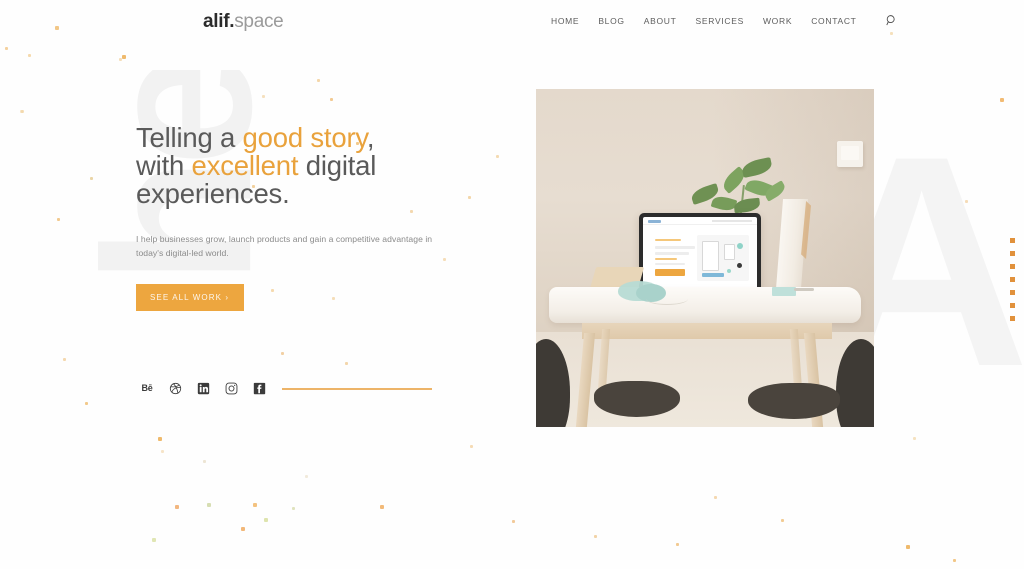 The height and width of the screenshot is (569, 1024). What do you see at coordinates (784, 291) in the screenshot?
I see `sticky-note` at bounding box center [784, 291].